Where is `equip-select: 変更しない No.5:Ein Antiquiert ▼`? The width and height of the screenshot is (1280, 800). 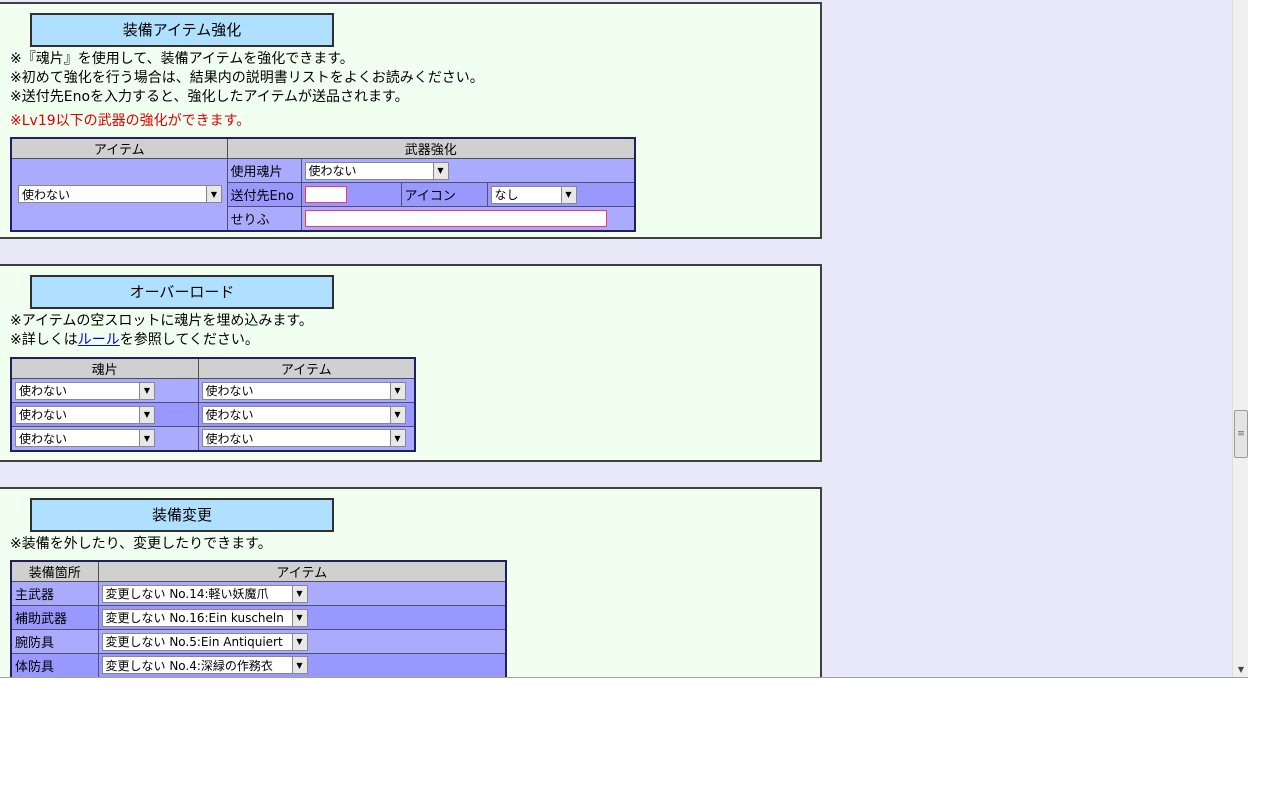
equip-select: 変更しない No.5:Ein Antiquiert ▼ is located at coordinates (204, 641).